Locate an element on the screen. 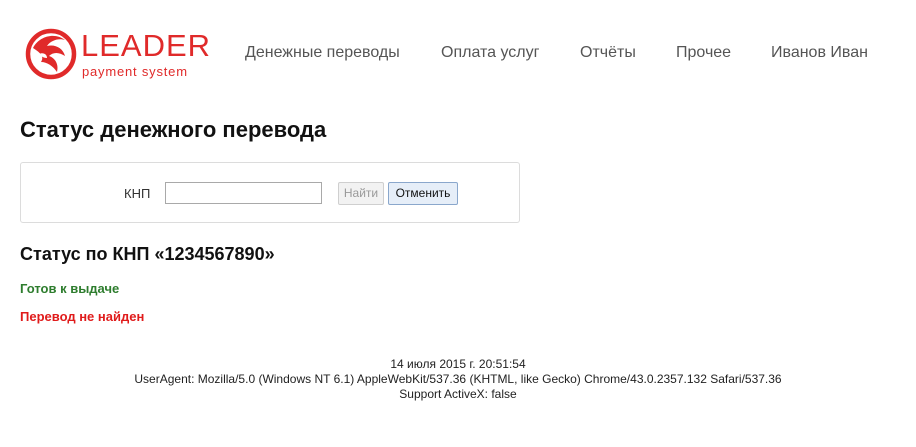 The image size is (916, 447). search-form: КНП Найти Отменить is located at coordinates (270, 192).